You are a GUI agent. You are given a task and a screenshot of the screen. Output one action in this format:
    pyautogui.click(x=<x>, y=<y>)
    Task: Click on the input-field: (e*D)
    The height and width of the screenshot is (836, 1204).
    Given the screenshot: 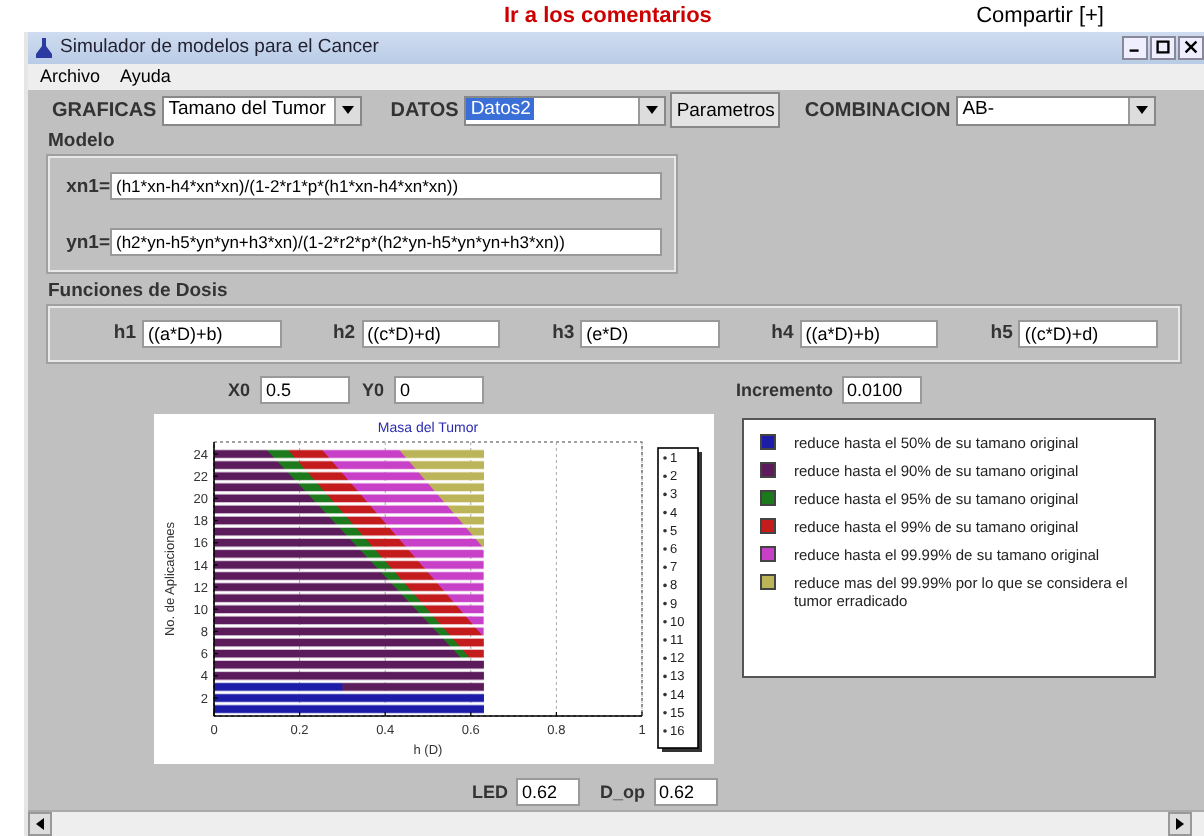 What is the action you would take?
    pyautogui.click(x=650, y=333)
    